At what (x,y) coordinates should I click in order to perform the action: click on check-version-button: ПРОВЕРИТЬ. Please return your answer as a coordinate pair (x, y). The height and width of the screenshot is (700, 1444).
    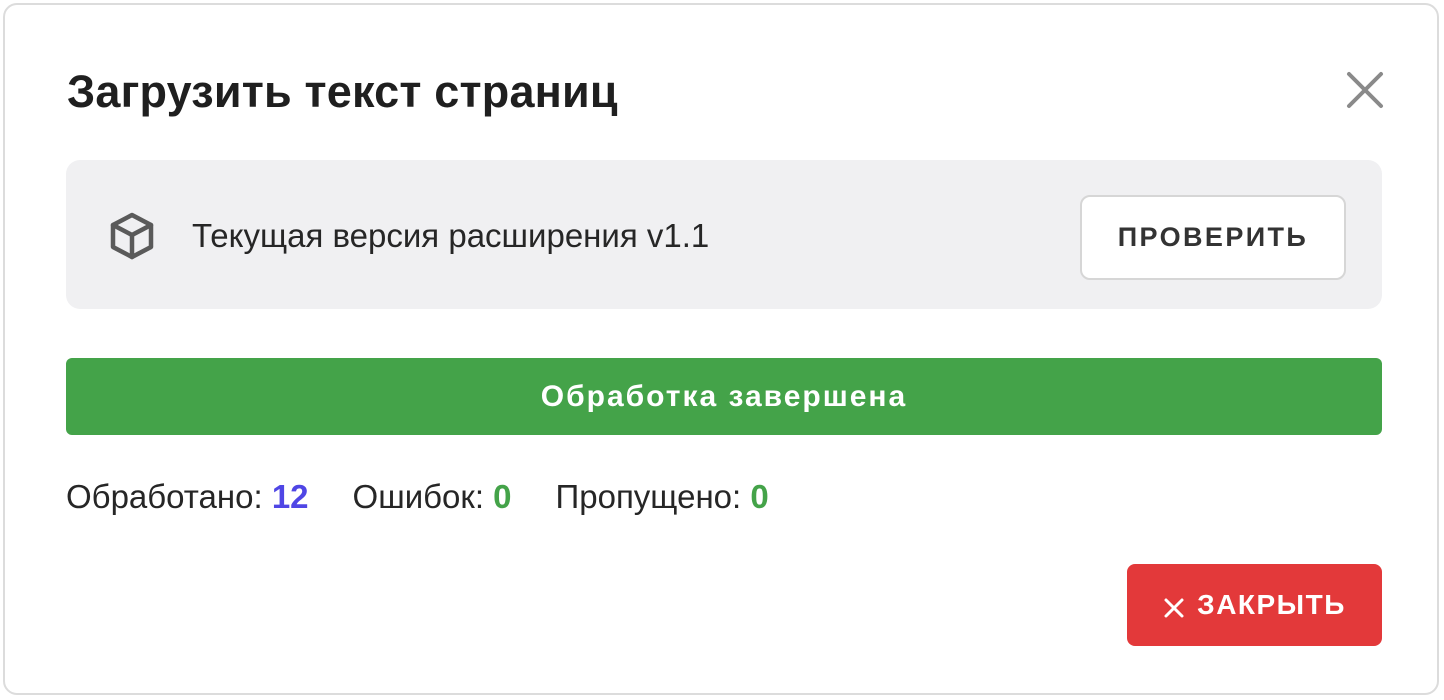
    Looking at the image, I should click on (1213, 237).